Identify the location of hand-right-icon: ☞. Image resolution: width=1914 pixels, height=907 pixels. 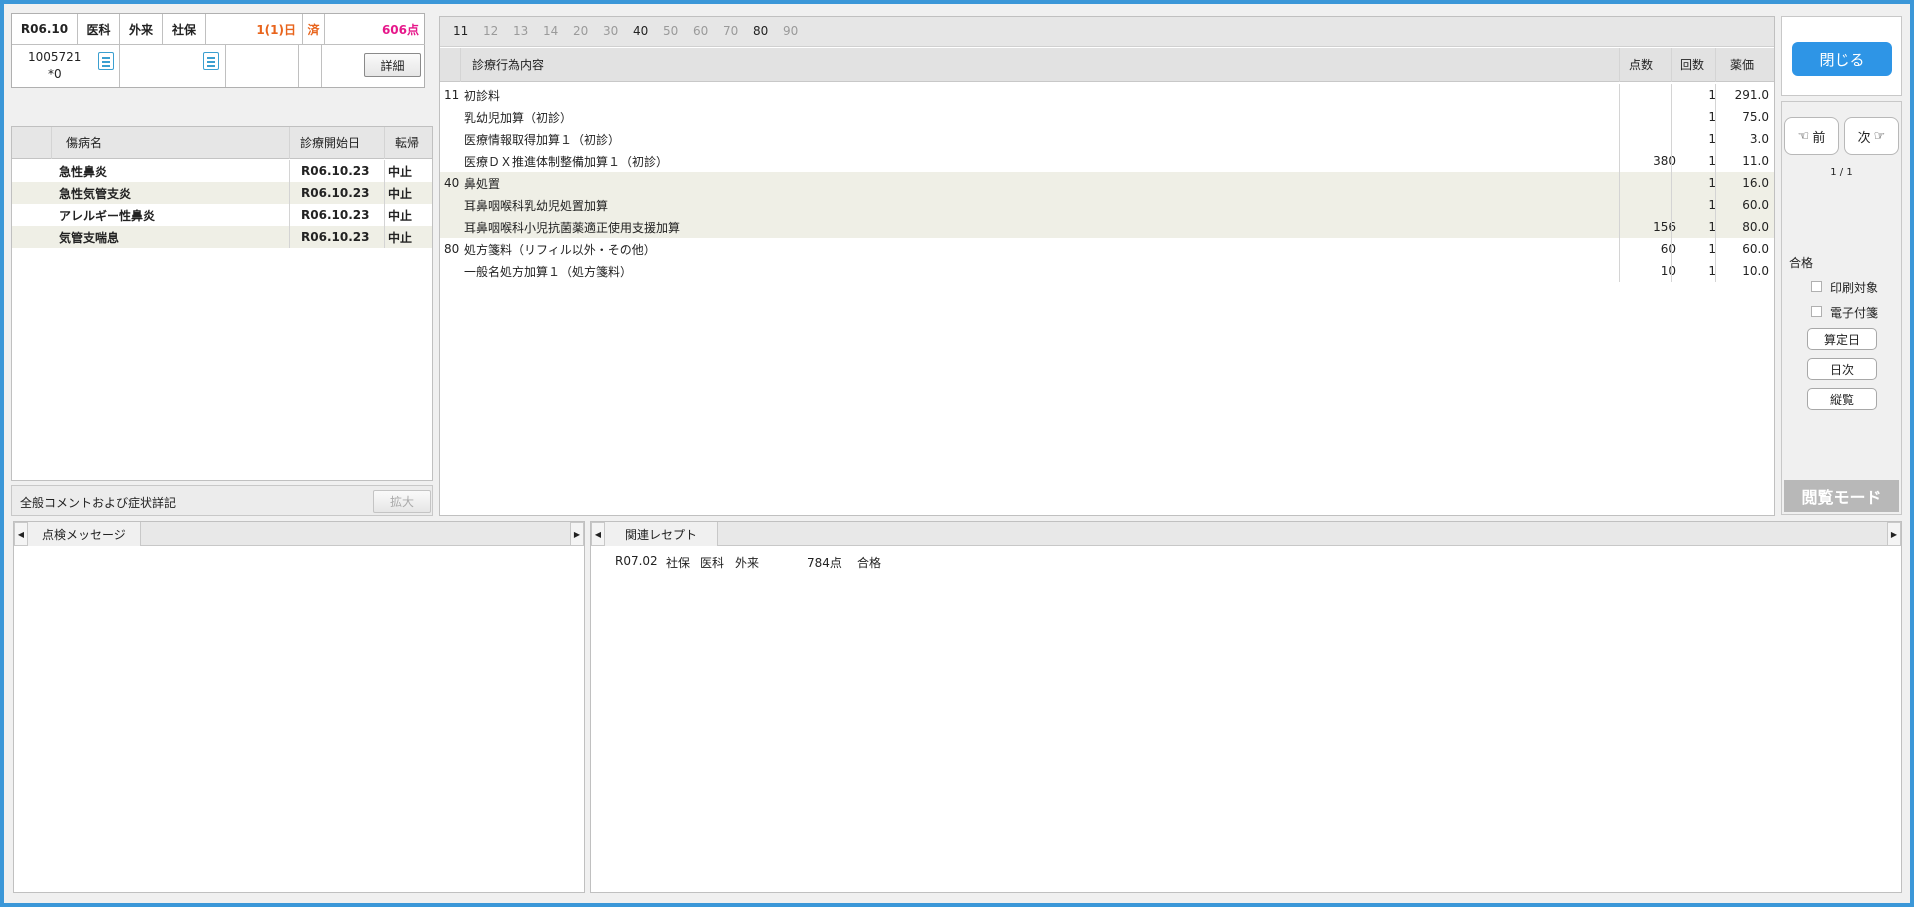
(1879, 136).